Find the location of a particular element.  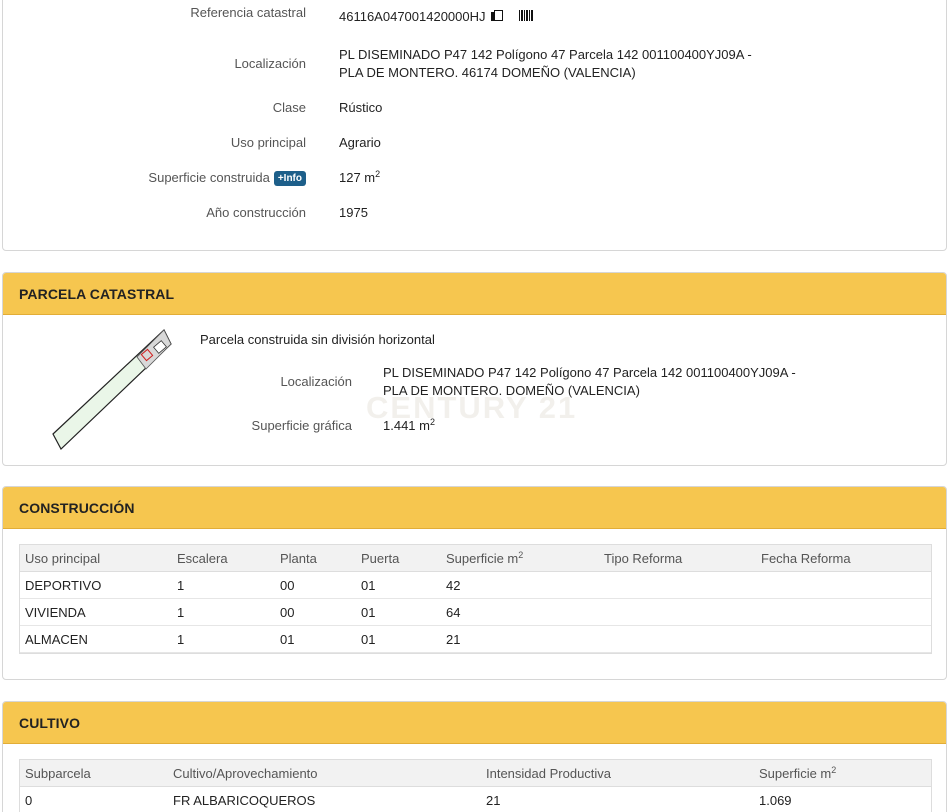

table-row: 0 FR ALBARICOQUEROS 21 1.069 is located at coordinates (475, 799).